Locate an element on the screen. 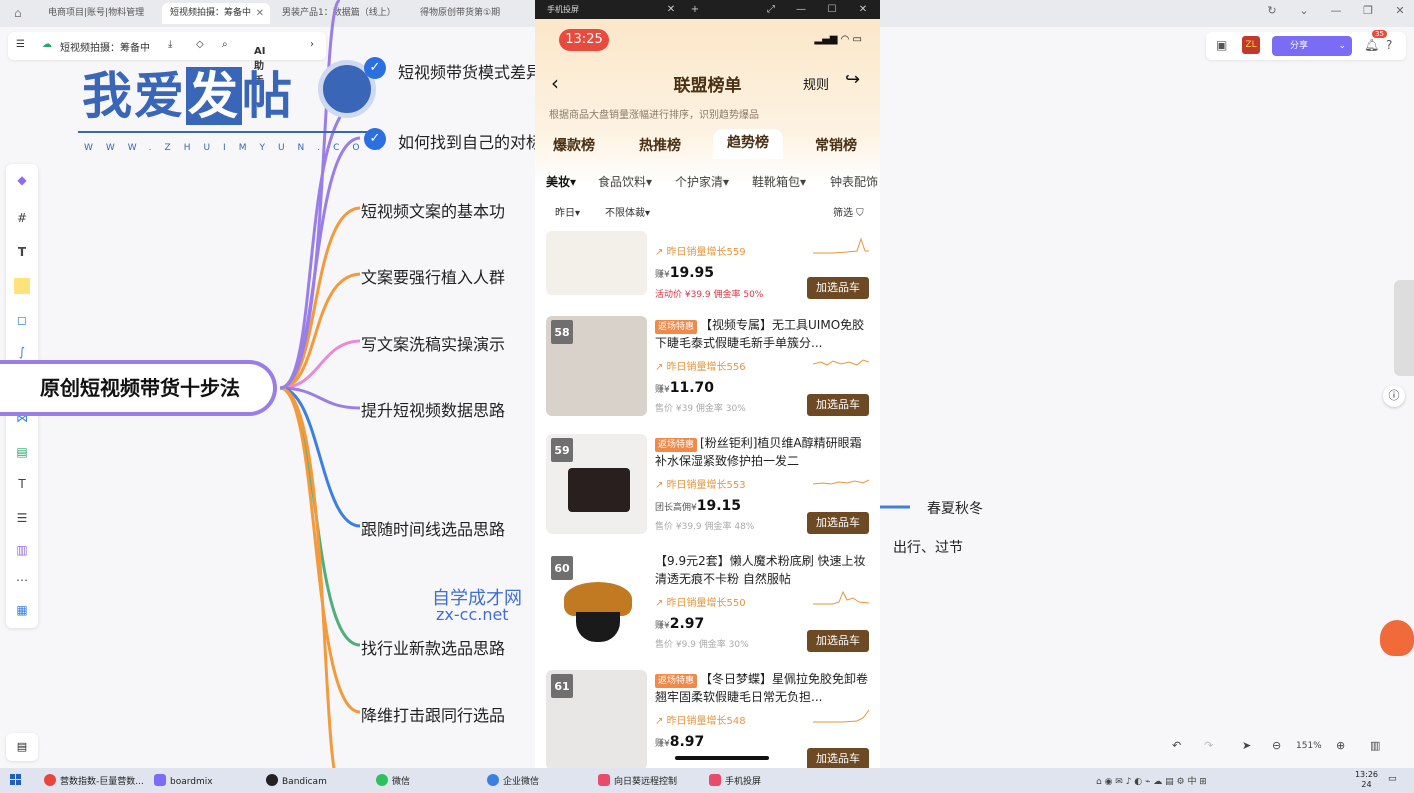  format-filter: 不限体裁▾ is located at coordinates (627, 211).